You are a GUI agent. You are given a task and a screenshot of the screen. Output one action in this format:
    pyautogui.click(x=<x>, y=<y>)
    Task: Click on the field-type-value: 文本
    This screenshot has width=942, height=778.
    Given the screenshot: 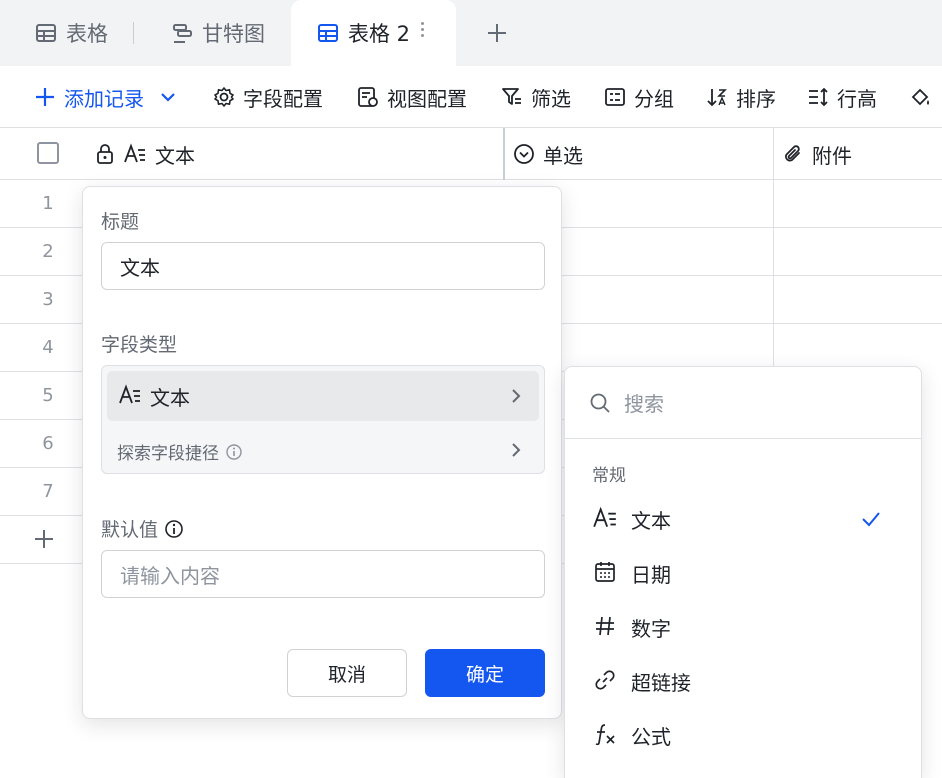 What is the action you would take?
    pyautogui.click(x=170, y=397)
    